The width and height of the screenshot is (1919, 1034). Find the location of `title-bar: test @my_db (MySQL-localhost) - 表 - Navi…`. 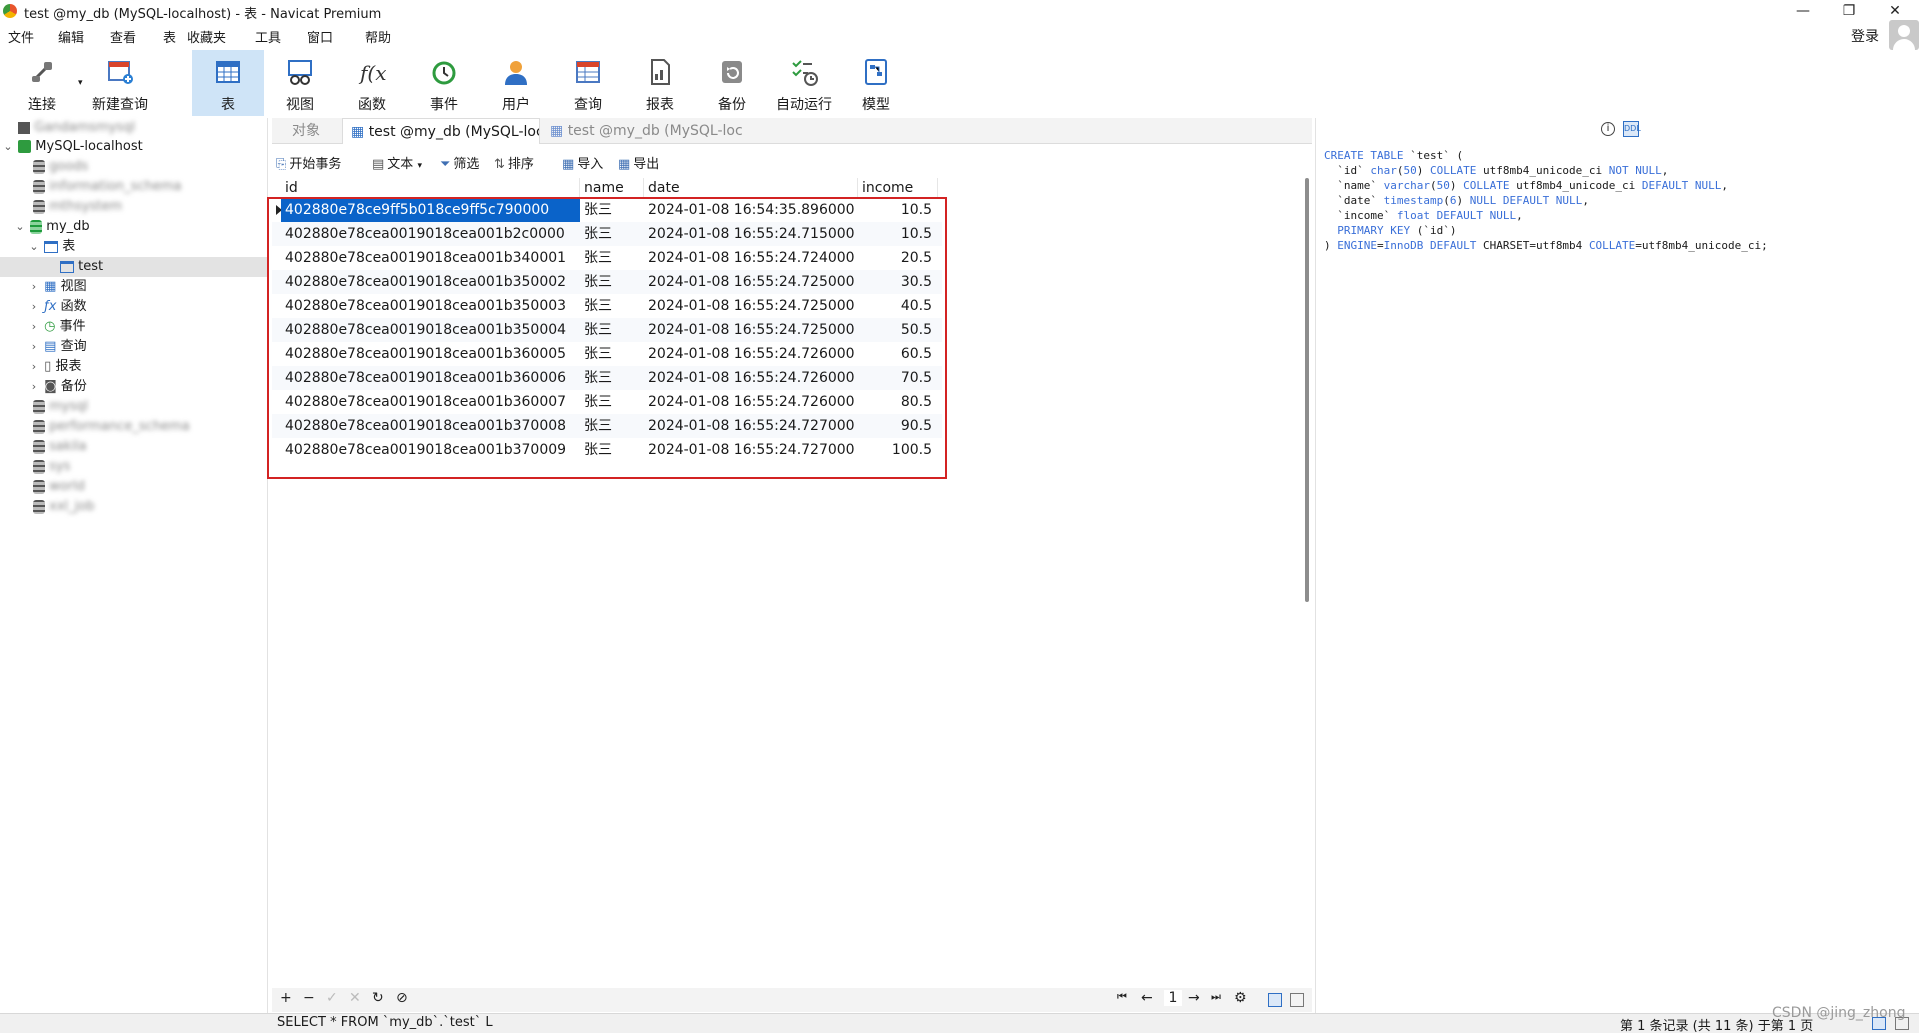

title-bar: test @my_db (MySQL-localhost) - 表 - Navi… is located at coordinates (959, 11).